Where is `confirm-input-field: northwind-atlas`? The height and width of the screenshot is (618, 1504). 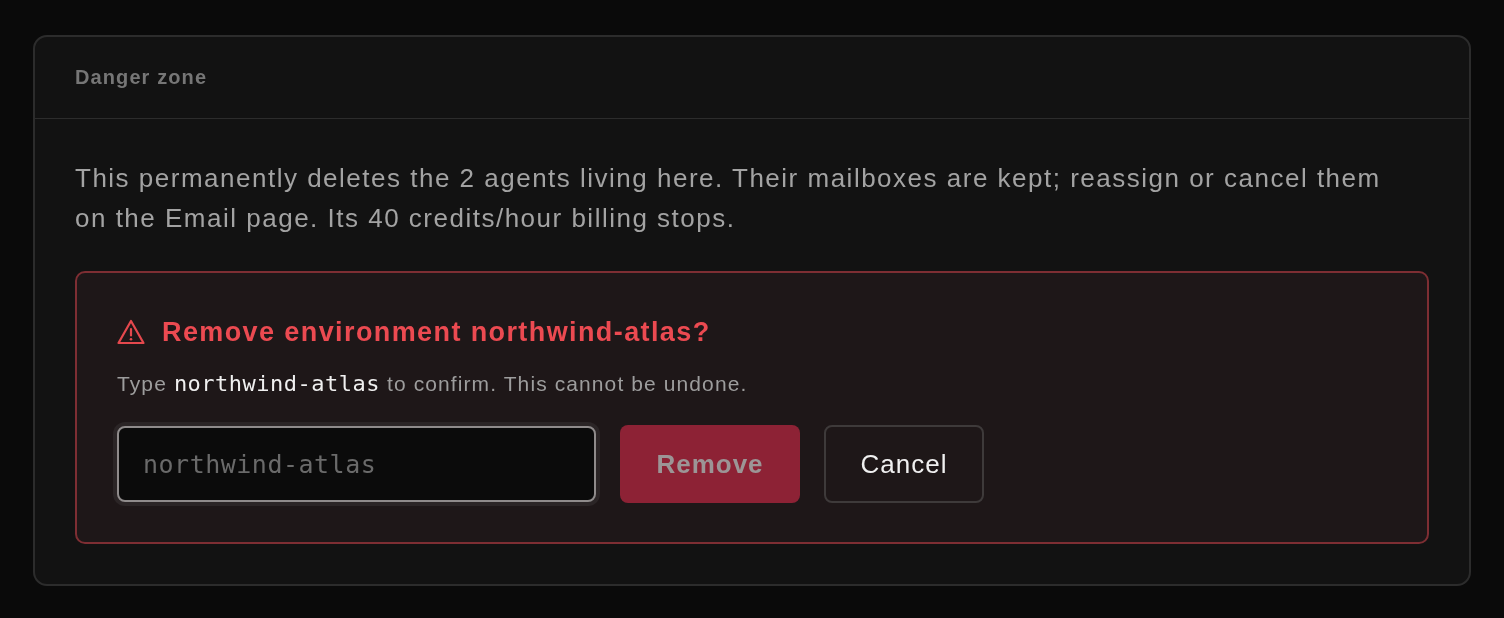
confirm-input-field: northwind-atlas is located at coordinates (356, 464).